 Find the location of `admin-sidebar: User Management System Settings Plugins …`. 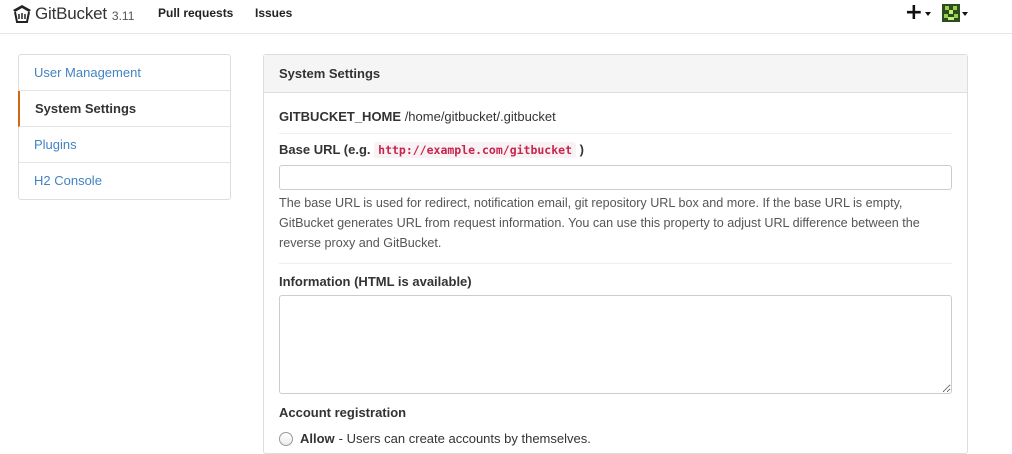

admin-sidebar: User Management System Settings Plugins … is located at coordinates (124, 127).